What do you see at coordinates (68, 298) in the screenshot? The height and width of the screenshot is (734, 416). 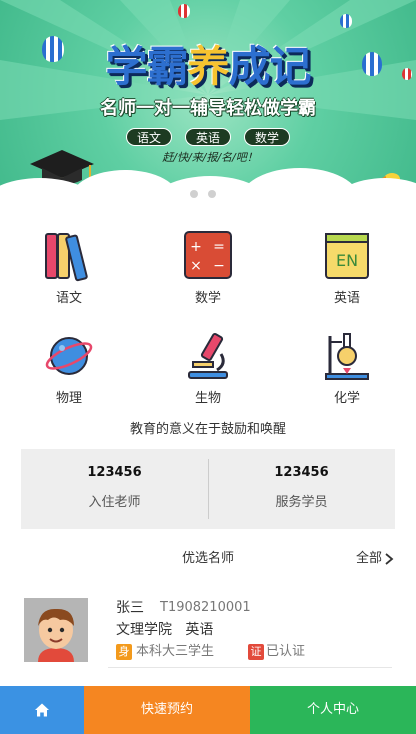 I see `subject-label: 语文` at bounding box center [68, 298].